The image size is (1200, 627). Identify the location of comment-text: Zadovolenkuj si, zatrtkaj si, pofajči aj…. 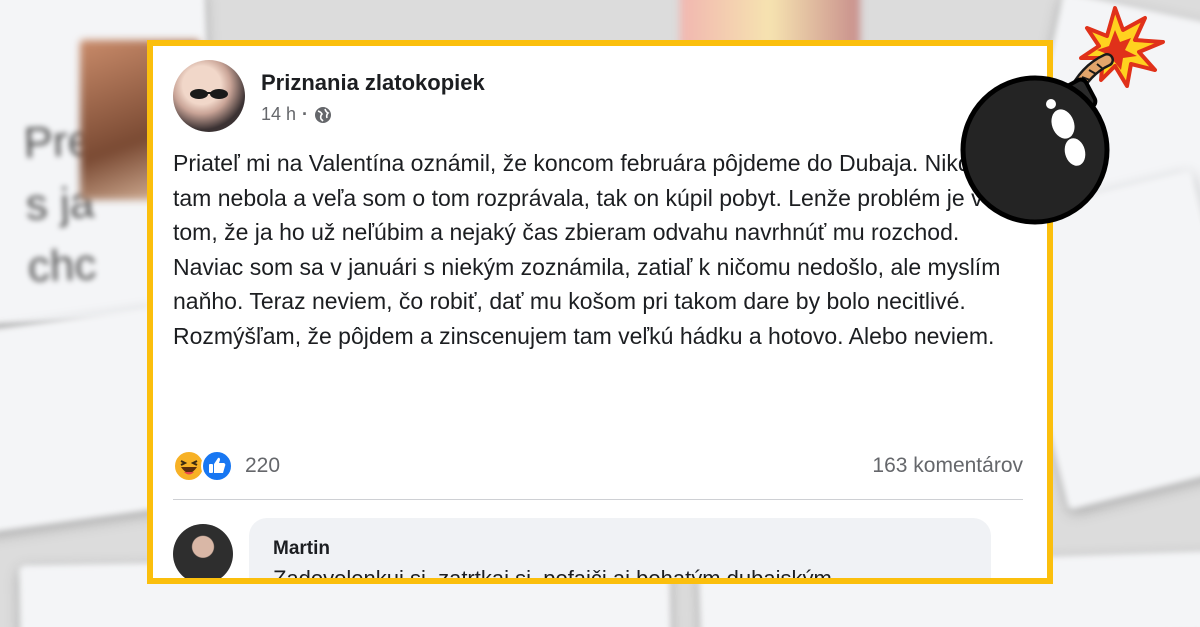
(552, 575).